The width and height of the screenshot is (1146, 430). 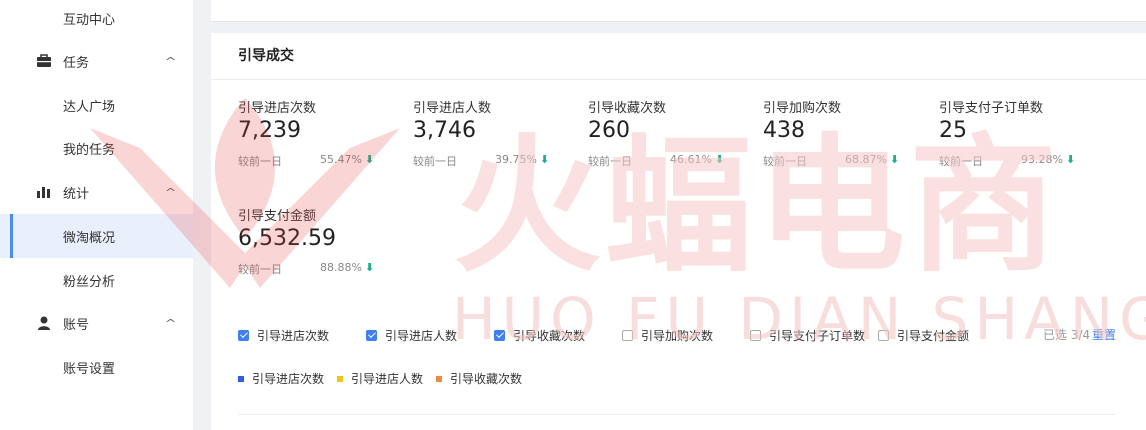 What do you see at coordinates (678, 11) in the screenshot?
I see `previous-card` at bounding box center [678, 11].